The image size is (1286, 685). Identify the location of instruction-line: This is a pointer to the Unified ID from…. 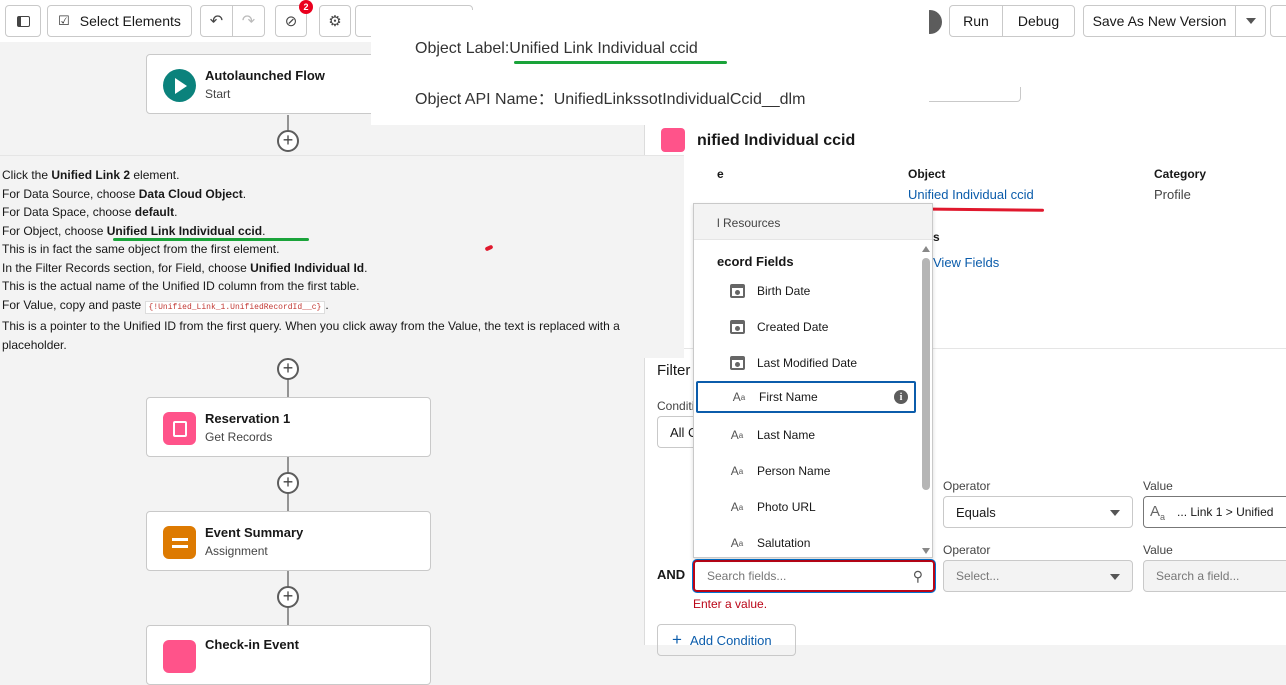
(311, 326).